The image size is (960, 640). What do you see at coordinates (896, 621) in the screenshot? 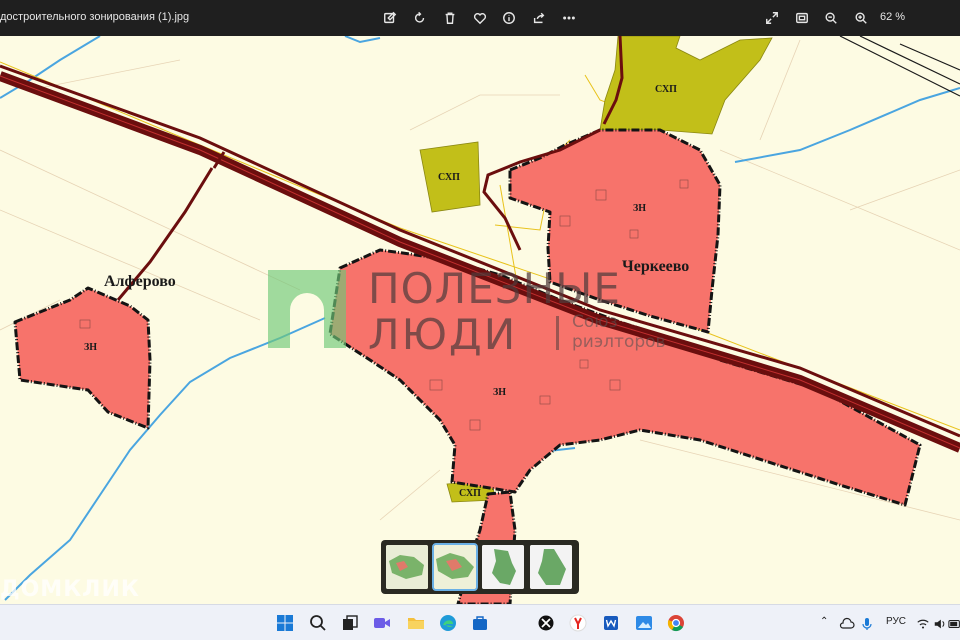
I see `language-indicator: РУС` at bounding box center [896, 621].